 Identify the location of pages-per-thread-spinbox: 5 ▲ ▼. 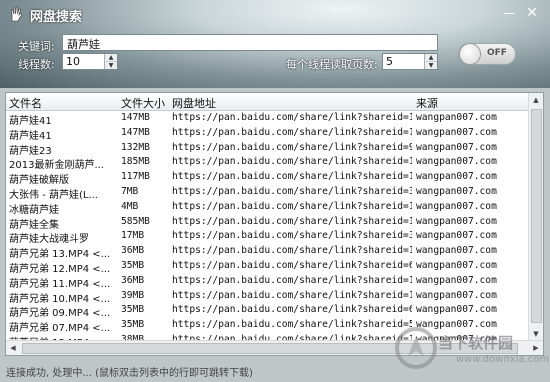
(410, 61).